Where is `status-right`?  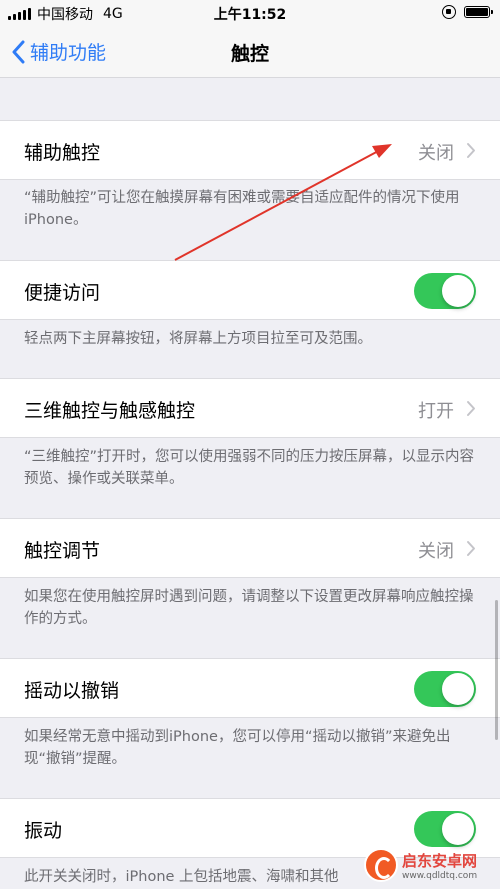 status-right is located at coordinates (467, 12).